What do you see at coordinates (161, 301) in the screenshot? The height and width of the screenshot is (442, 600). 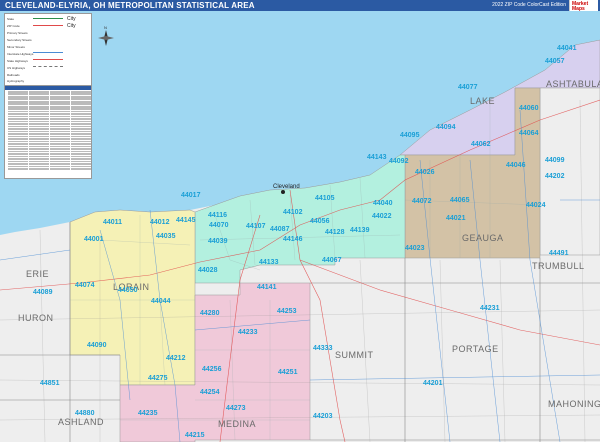 I see `zip-label: 44044` at bounding box center [161, 301].